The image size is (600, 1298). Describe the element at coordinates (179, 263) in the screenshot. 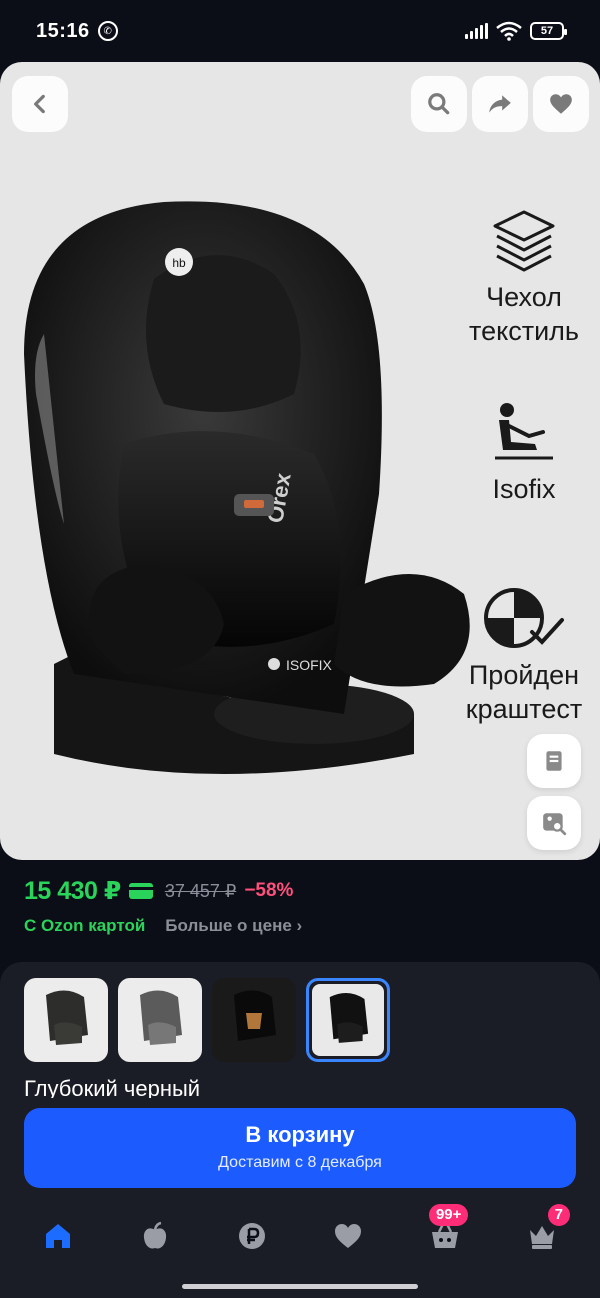

I see `hb-logo: hb` at that location.